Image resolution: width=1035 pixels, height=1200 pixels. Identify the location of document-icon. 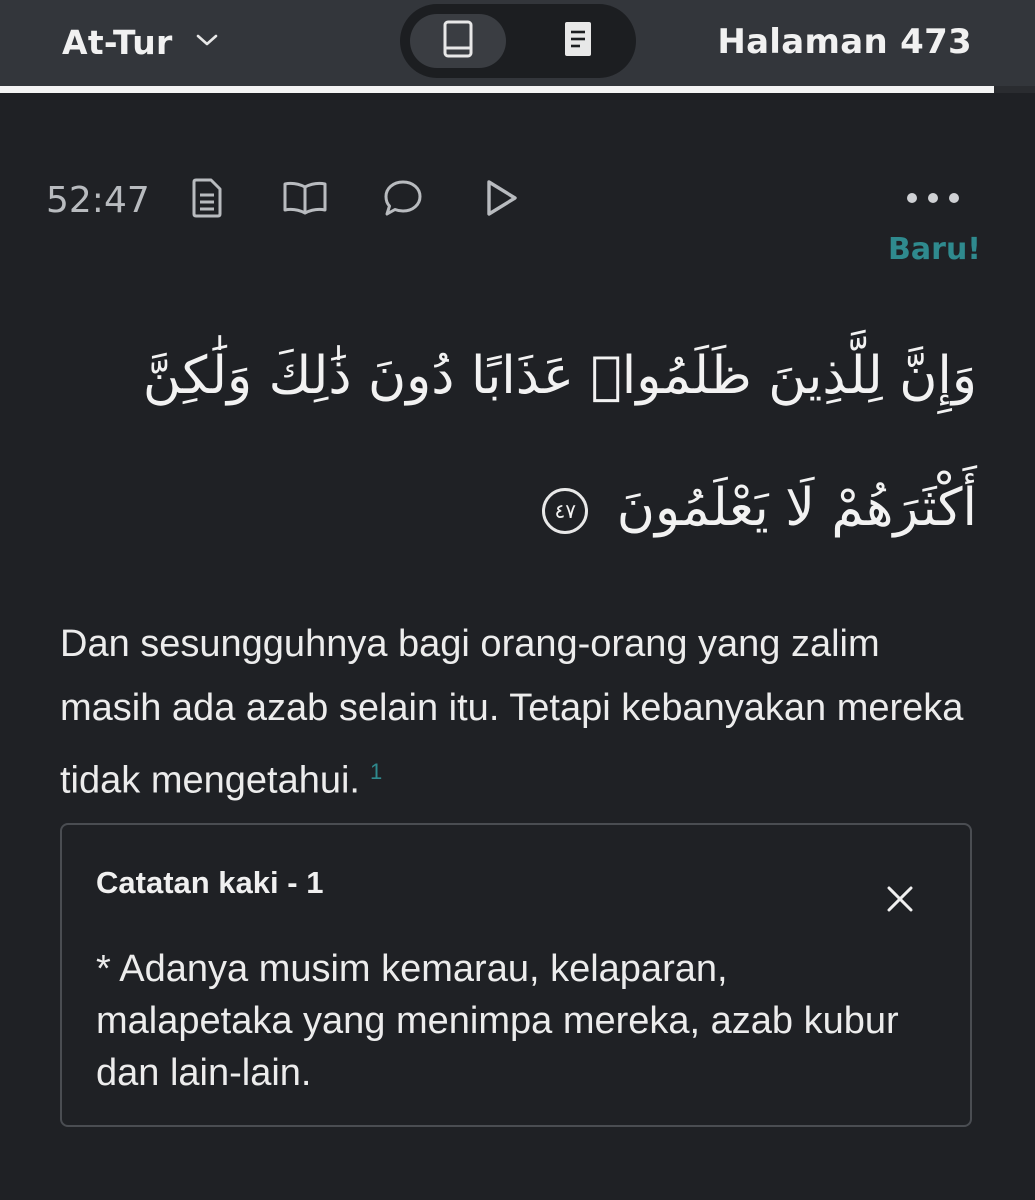
(578, 41).